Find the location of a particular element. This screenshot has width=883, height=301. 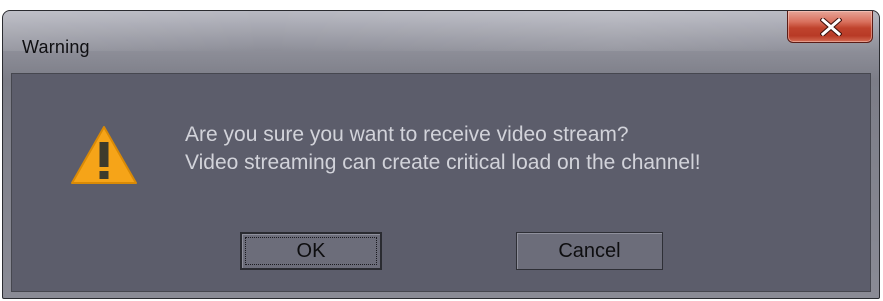

warning-icon is located at coordinates (104, 155).